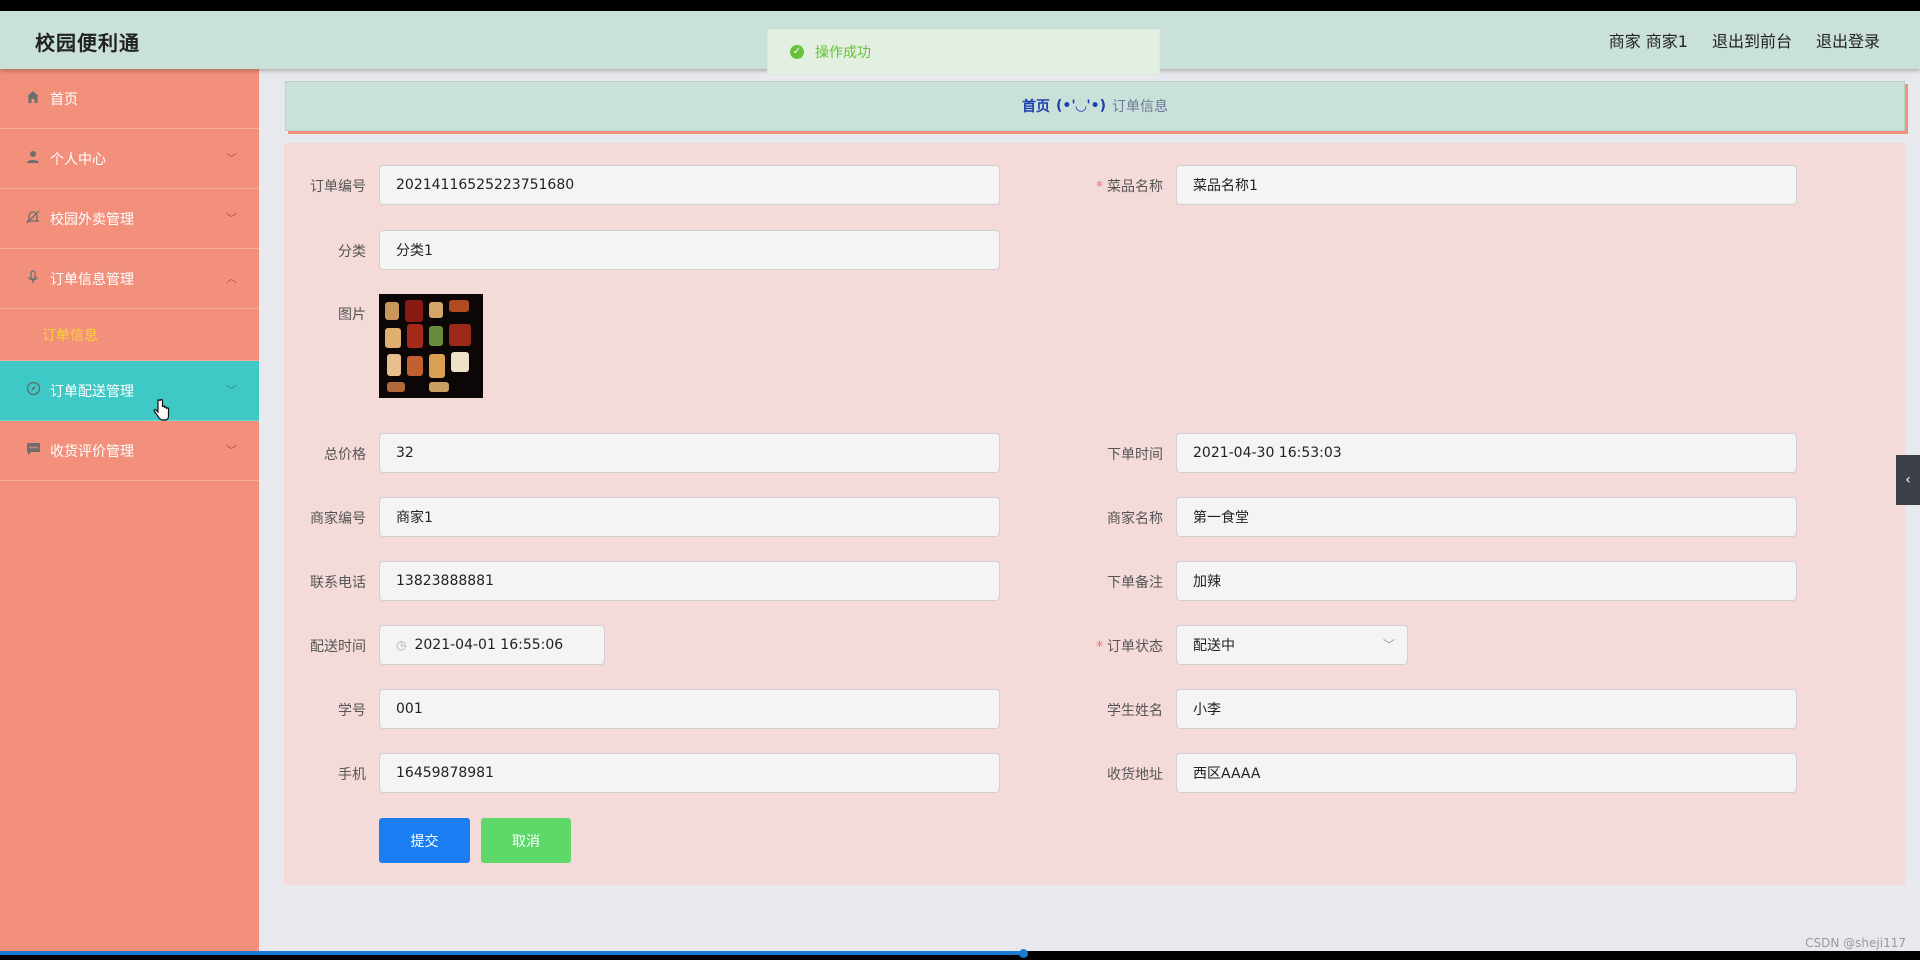 This screenshot has width=1920, height=960. I want to click on bell-off-icon, so click(33, 219).